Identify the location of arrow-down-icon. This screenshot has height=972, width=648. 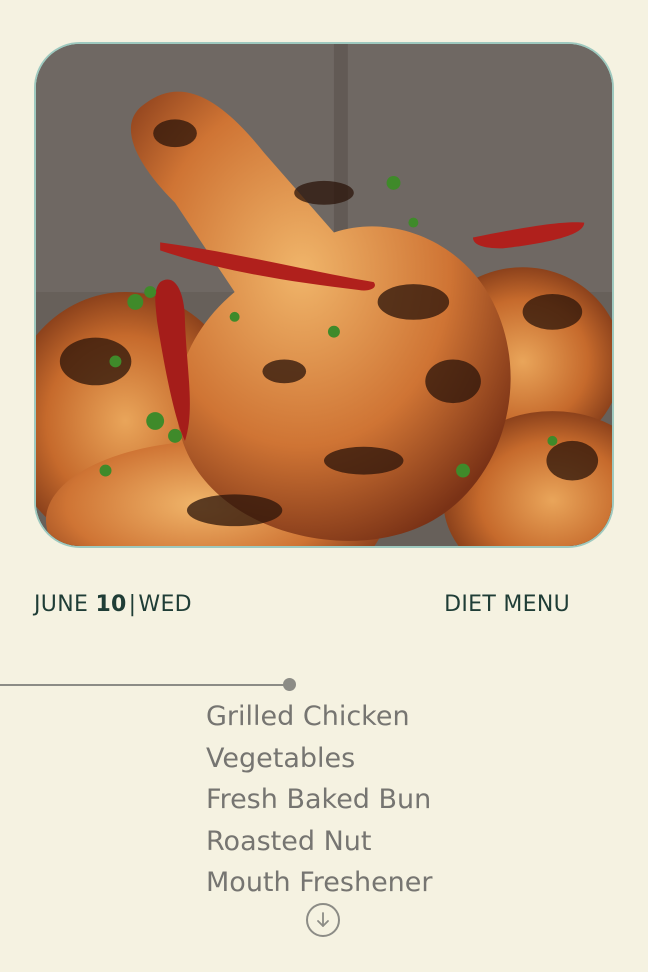
(323, 919).